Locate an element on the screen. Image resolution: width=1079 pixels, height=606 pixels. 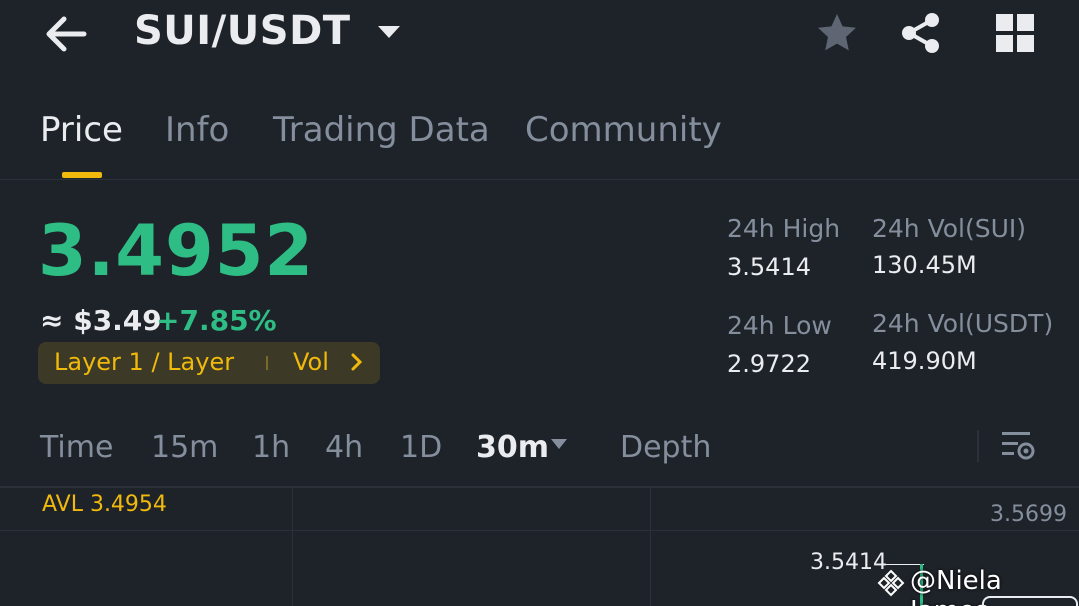
interval-time: Time is located at coordinates (76, 447).